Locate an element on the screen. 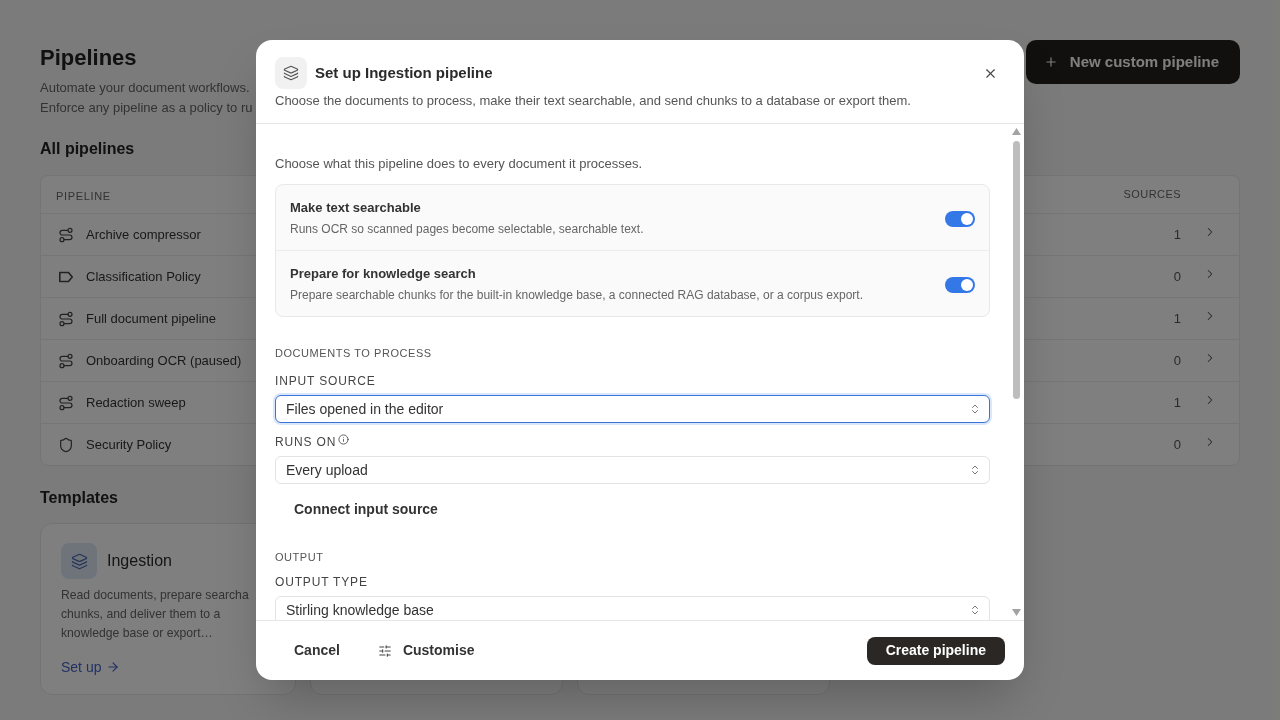 Image resolution: width=1280 pixels, height=720 pixels. pipeline-name: Redaction sweep is located at coordinates (136, 402).